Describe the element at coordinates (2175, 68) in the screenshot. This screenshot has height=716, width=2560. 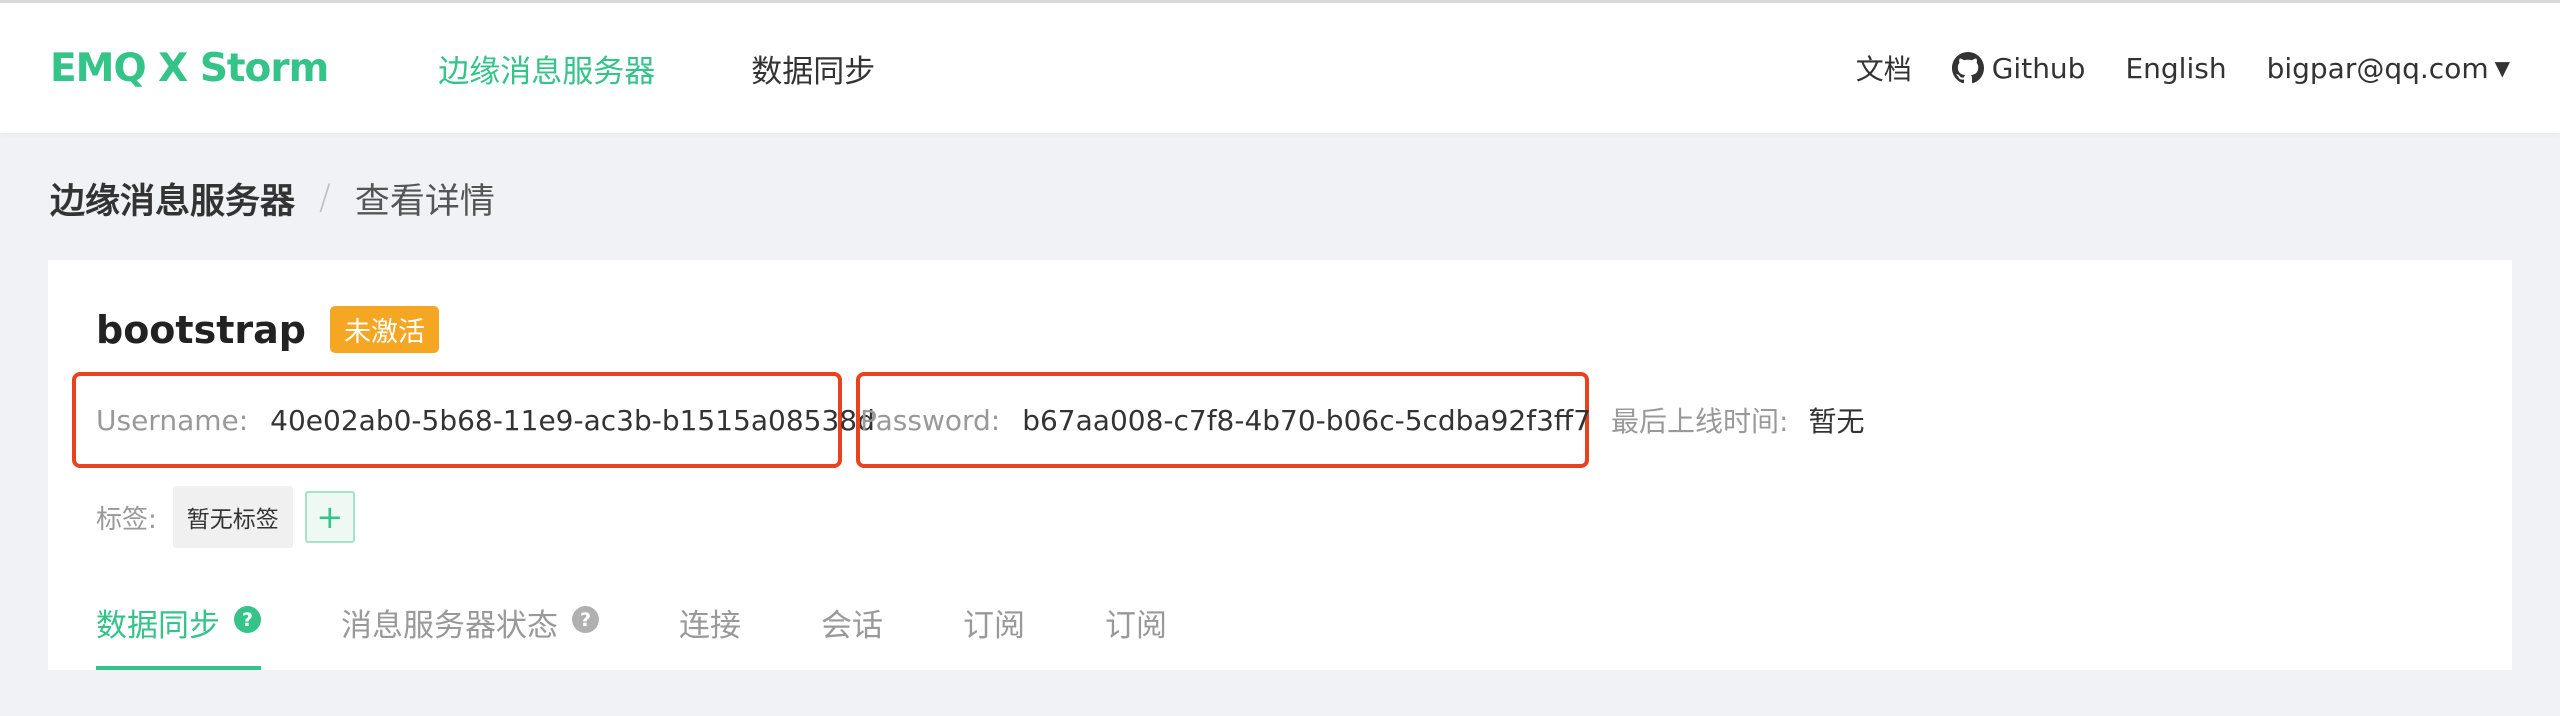
I see `language-switch: English` at that location.